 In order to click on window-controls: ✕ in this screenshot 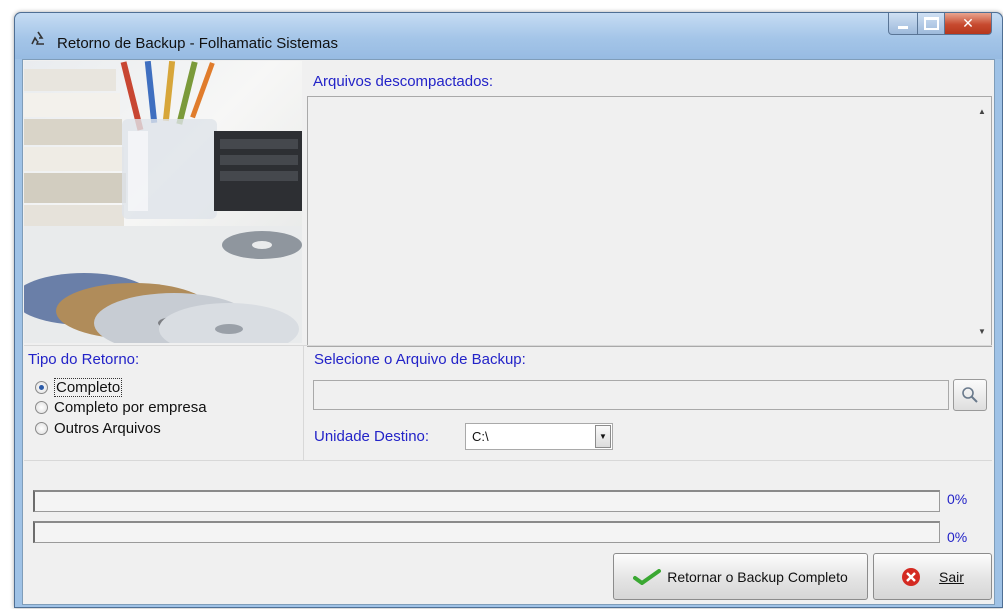, I will do `click(940, 24)`.